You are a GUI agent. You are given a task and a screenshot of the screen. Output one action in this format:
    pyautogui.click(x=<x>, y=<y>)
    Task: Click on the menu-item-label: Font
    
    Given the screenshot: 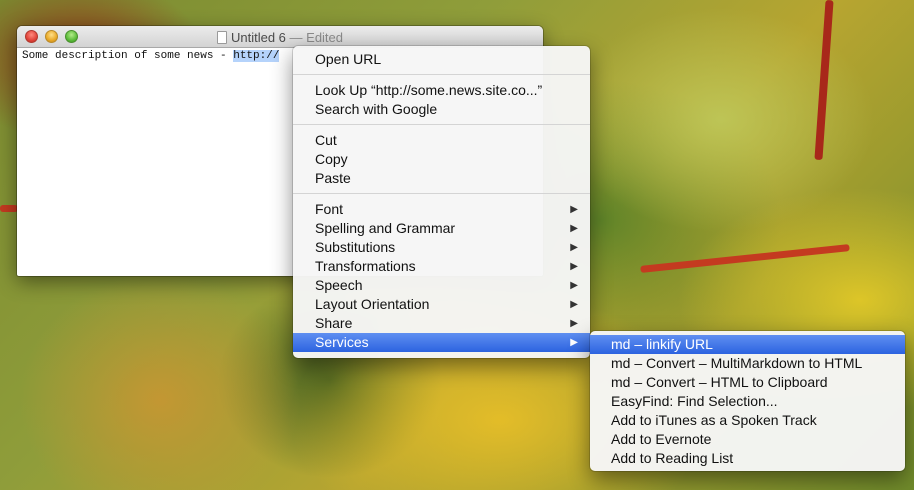 What is the action you would take?
    pyautogui.click(x=329, y=209)
    